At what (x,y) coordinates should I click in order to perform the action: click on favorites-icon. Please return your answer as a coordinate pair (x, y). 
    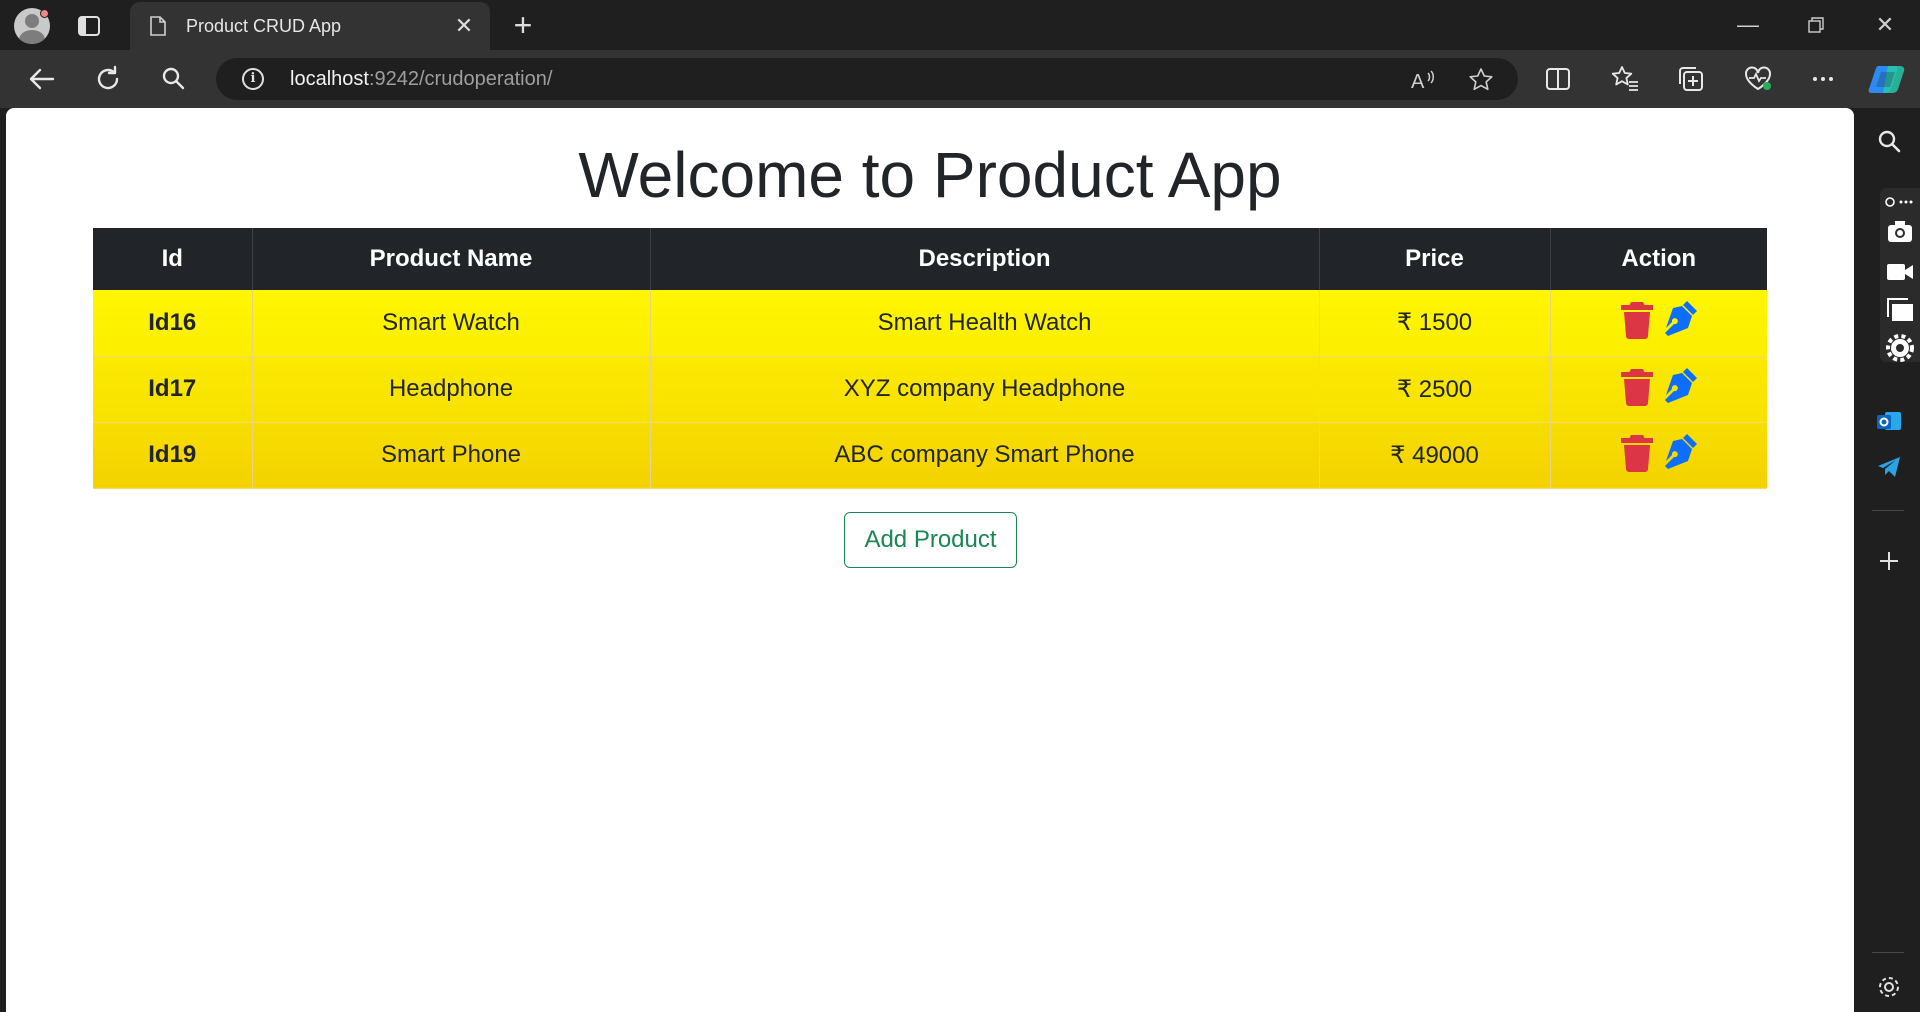
    Looking at the image, I should click on (1625, 79).